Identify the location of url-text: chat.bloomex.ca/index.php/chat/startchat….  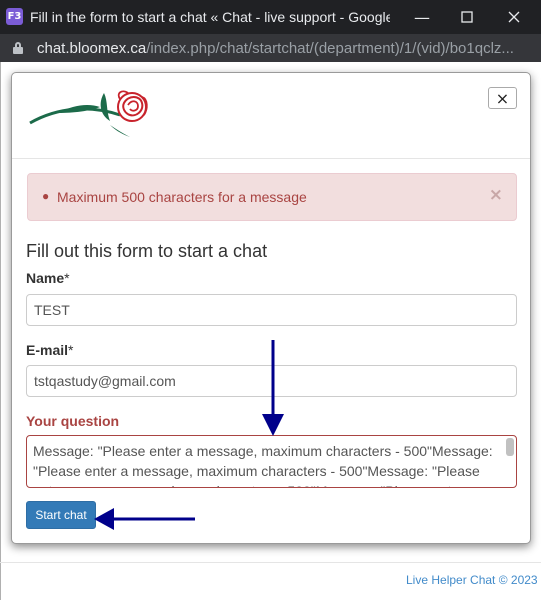
(287, 48).